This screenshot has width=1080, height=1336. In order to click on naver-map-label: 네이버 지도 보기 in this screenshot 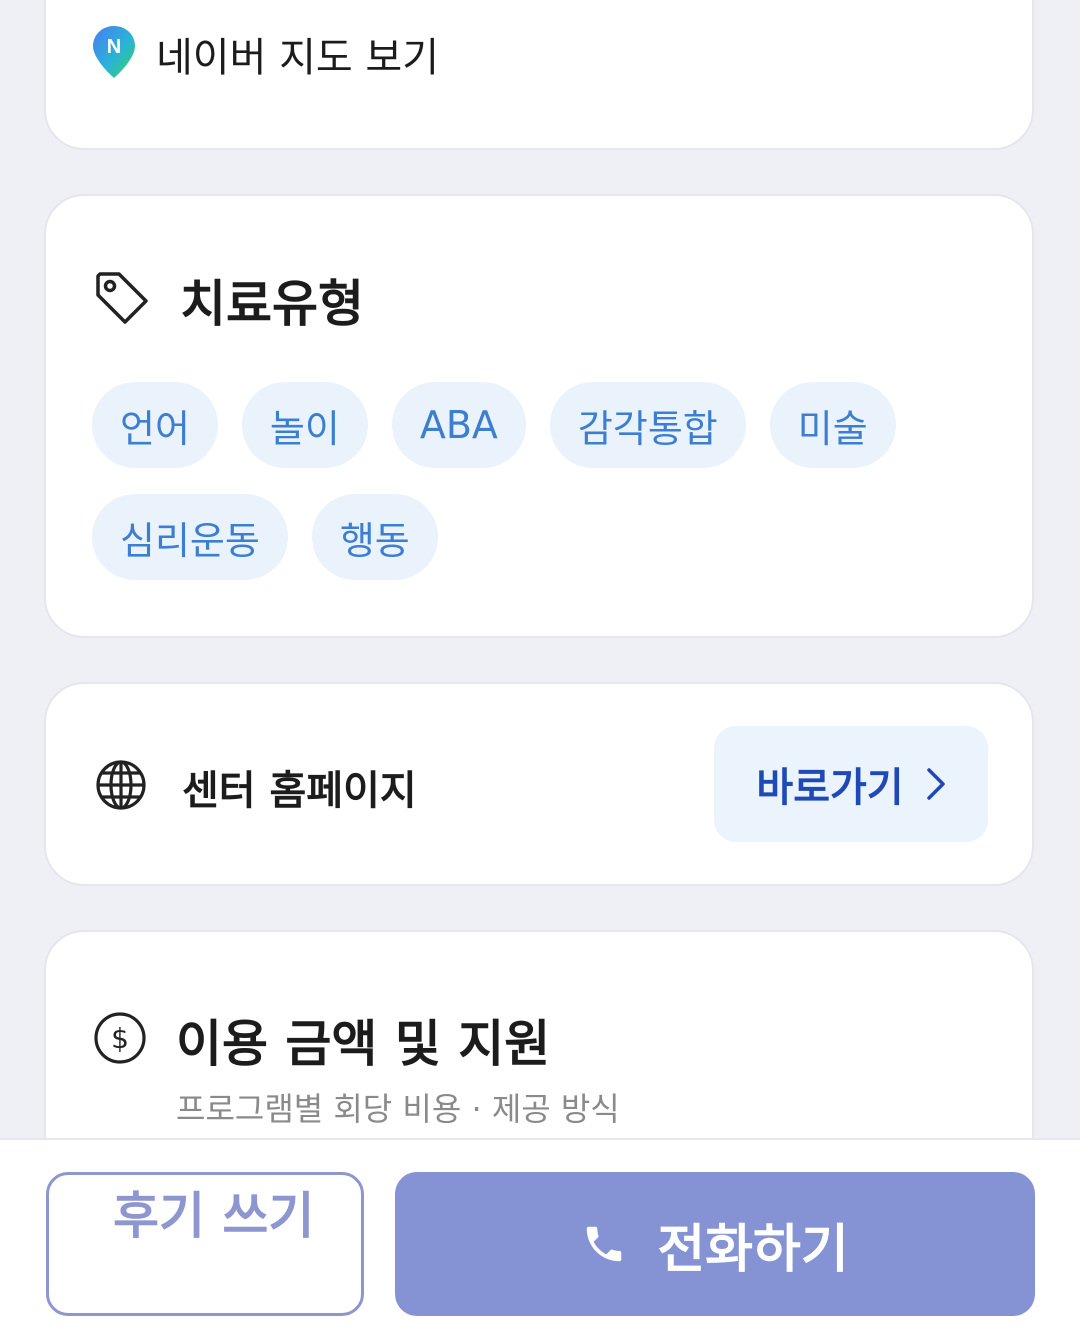, I will do `click(298, 58)`.